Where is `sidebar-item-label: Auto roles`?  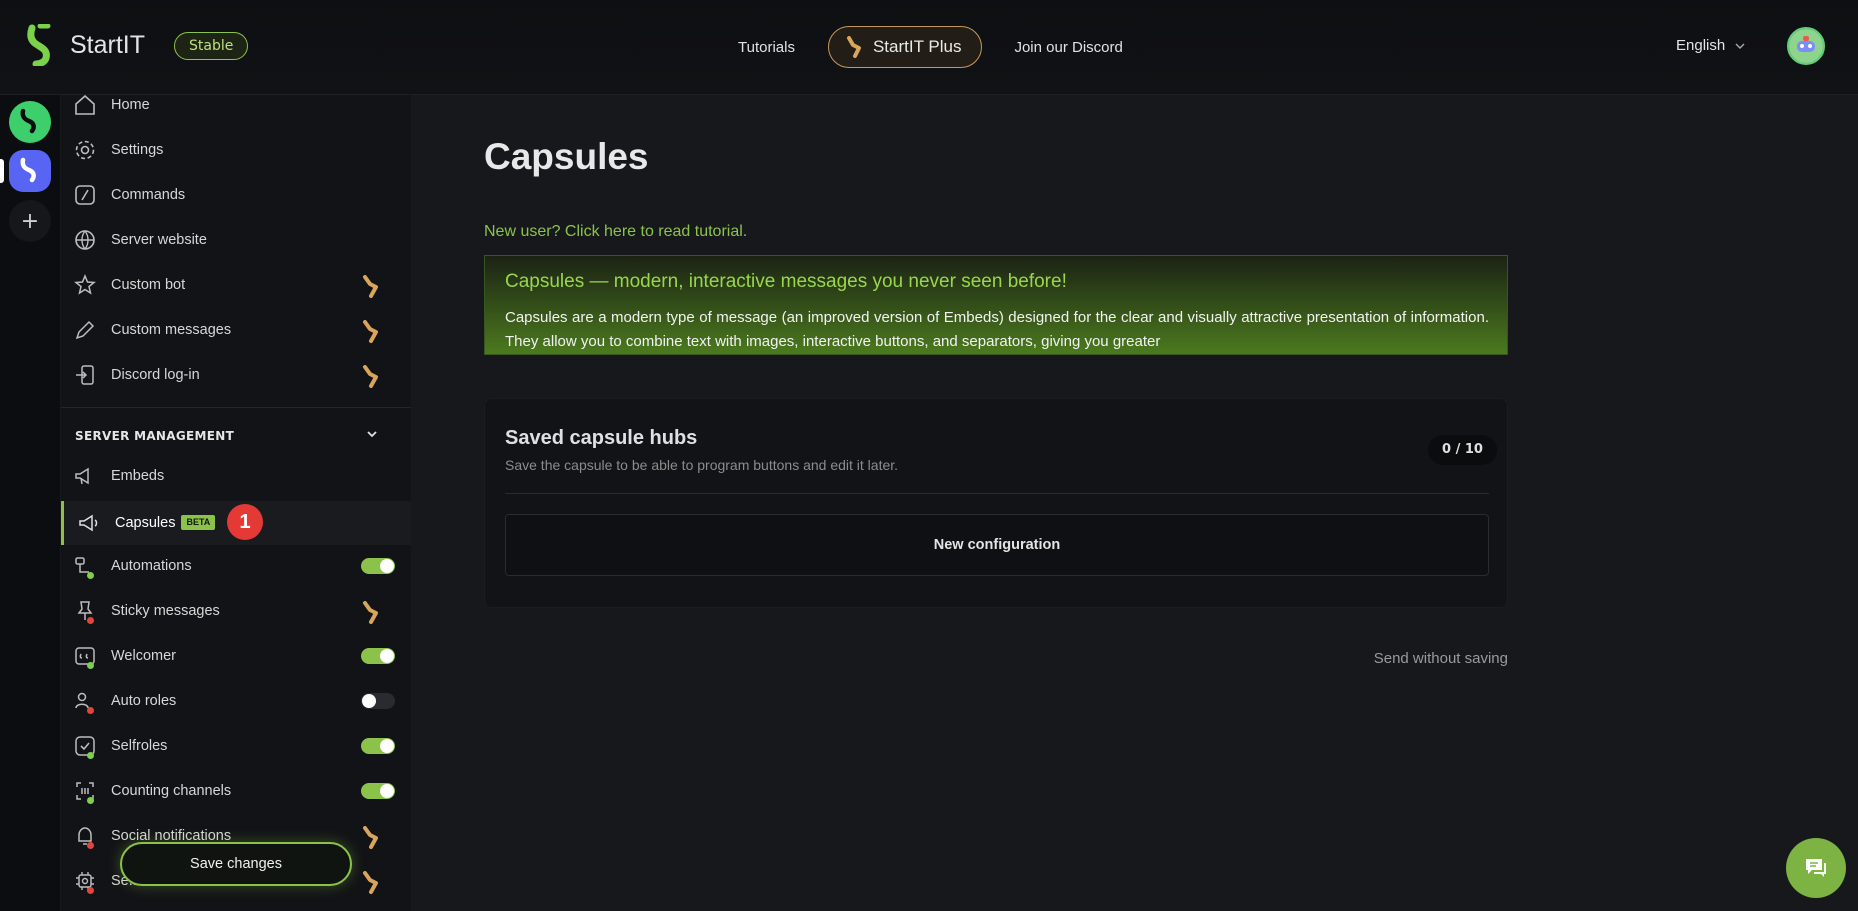
sidebar-item-label: Auto roles is located at coordinates (144, 701).